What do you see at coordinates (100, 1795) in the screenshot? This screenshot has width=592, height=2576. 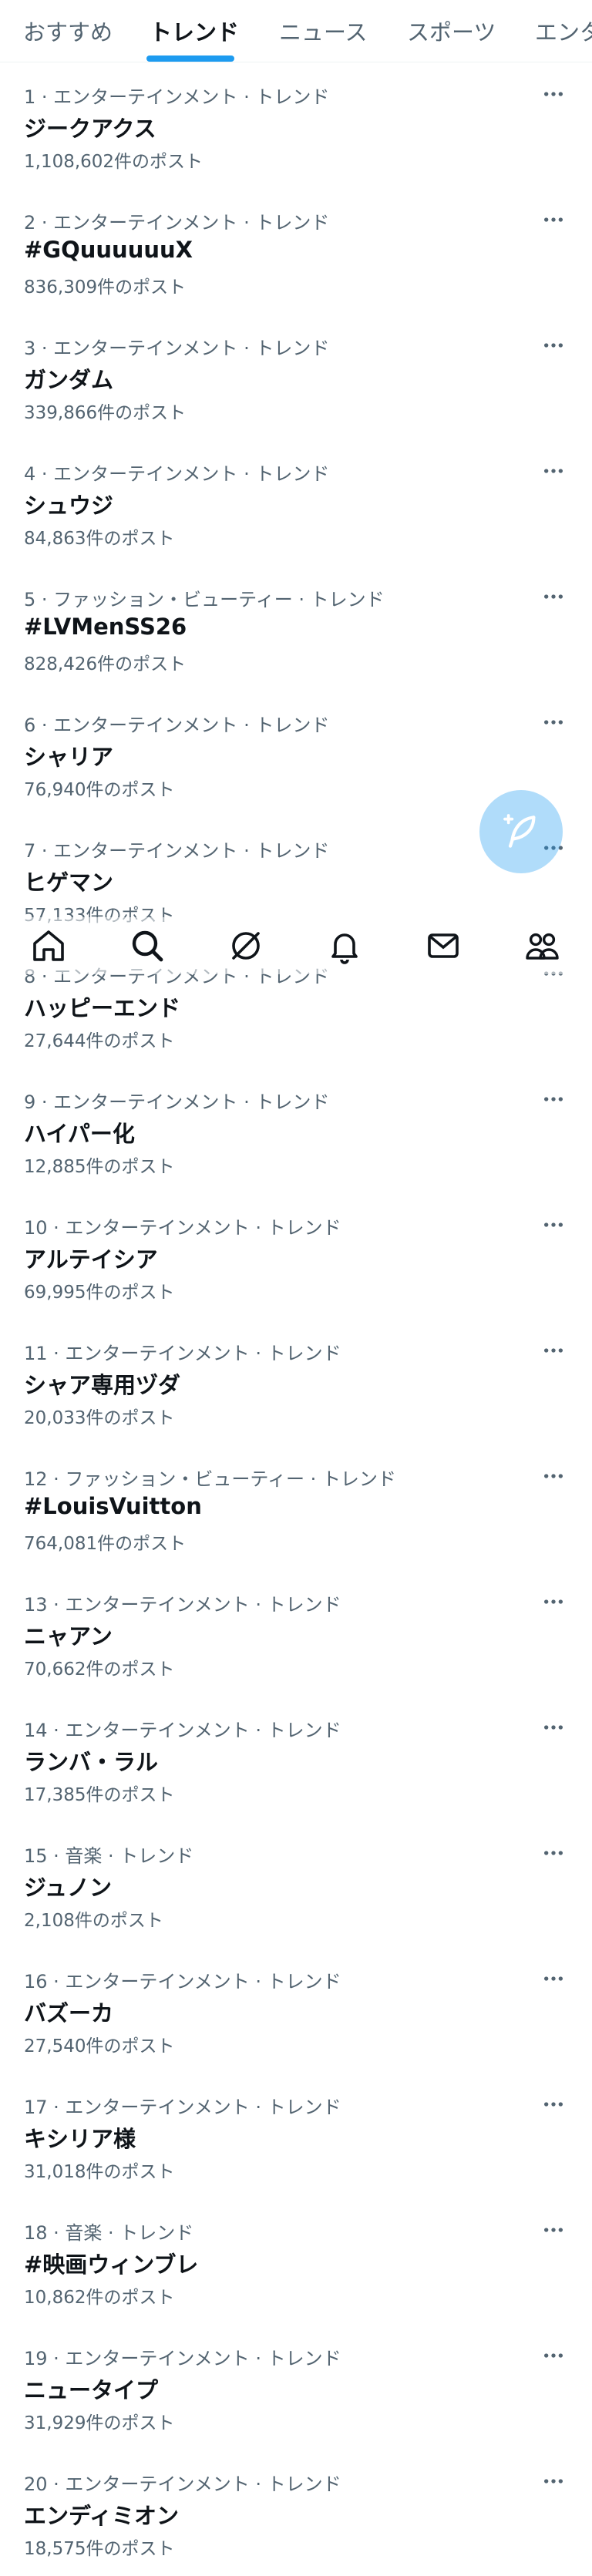 I see `trend-post-count: 17,385件のポスト` at bounding box center [100, 1795].